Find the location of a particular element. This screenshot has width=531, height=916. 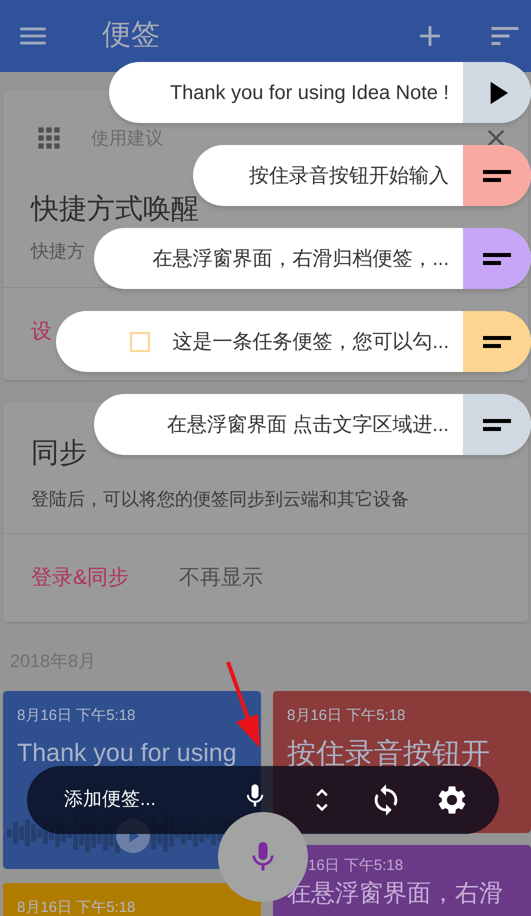

floating-note-text: Thank you for using Idea Note ! is located at coordinates (309, 93).